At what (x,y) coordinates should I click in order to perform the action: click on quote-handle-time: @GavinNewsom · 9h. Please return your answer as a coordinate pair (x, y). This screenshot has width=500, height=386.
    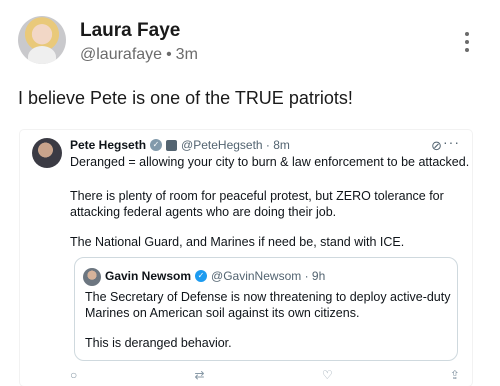
    Looking at the image, I should click on (268, 276).